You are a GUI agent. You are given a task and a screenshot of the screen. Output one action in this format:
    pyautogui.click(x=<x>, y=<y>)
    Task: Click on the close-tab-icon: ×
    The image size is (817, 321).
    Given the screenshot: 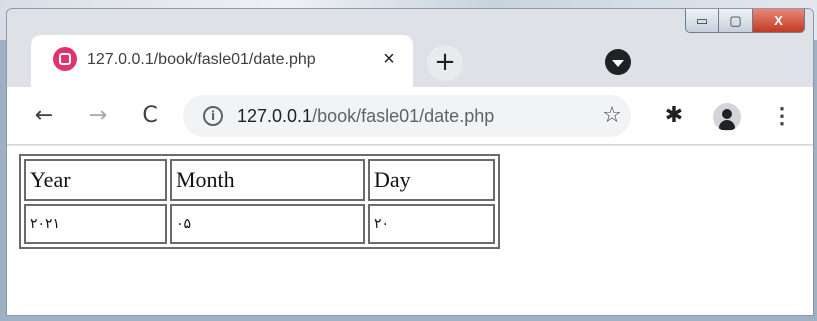 What is the action you would take?
    pyautogui.click(x=389, y=59)
    